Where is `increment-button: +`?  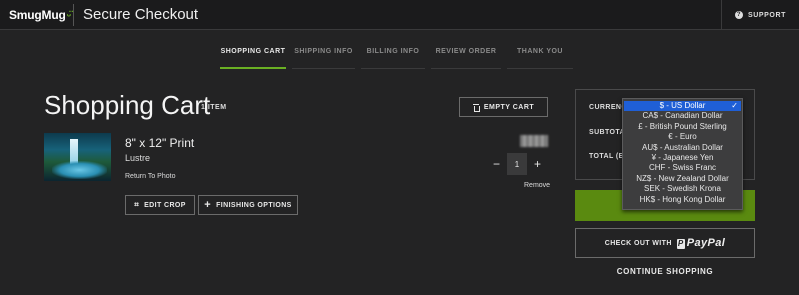
increment-button: + is located at coordinates (537, 164).